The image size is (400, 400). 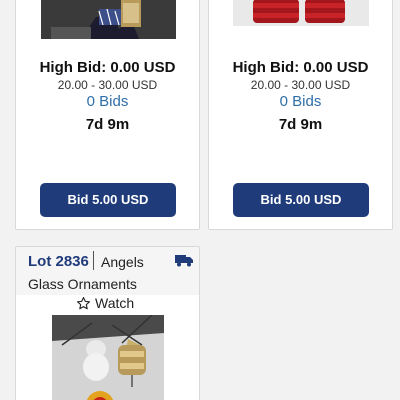 What do you see at coordinates (184, 261) in the screenshot?
I see `truck-icon` at bounding box center [184, 261].